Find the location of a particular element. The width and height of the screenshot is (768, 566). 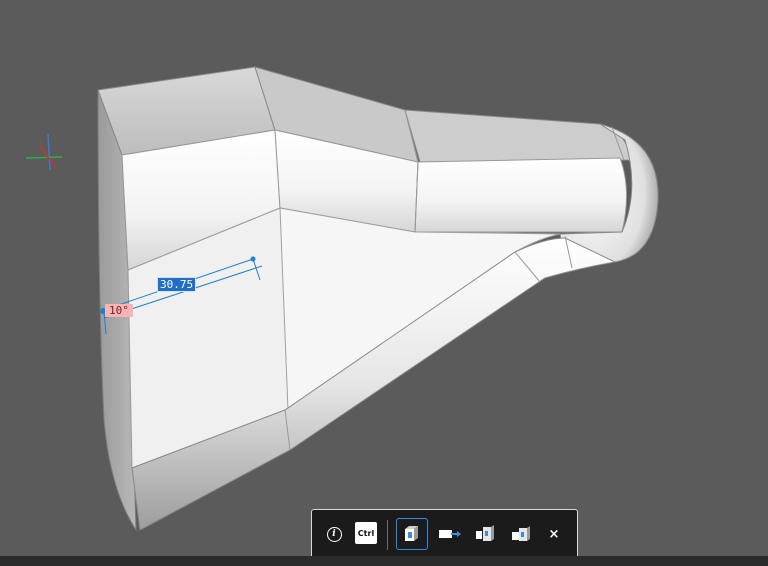

info-icon: i is located at coordinates (334, 534).